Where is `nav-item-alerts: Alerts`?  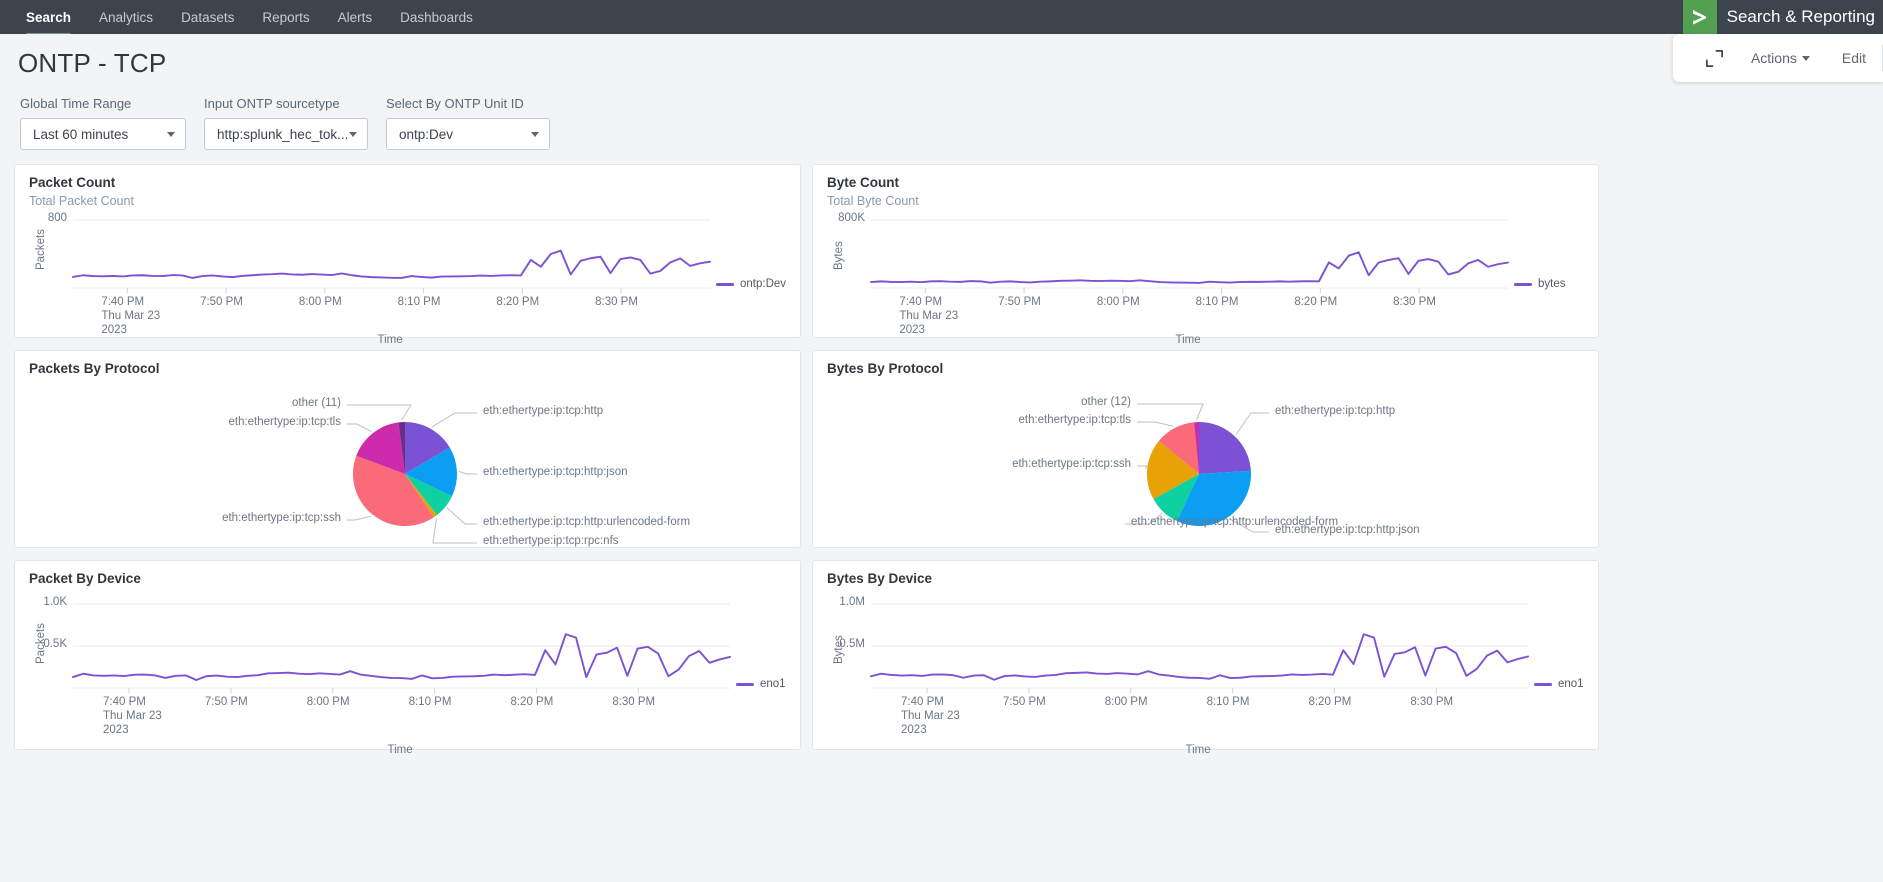 nav-item-alerts: Alerts is located at coordinates (355, 17).